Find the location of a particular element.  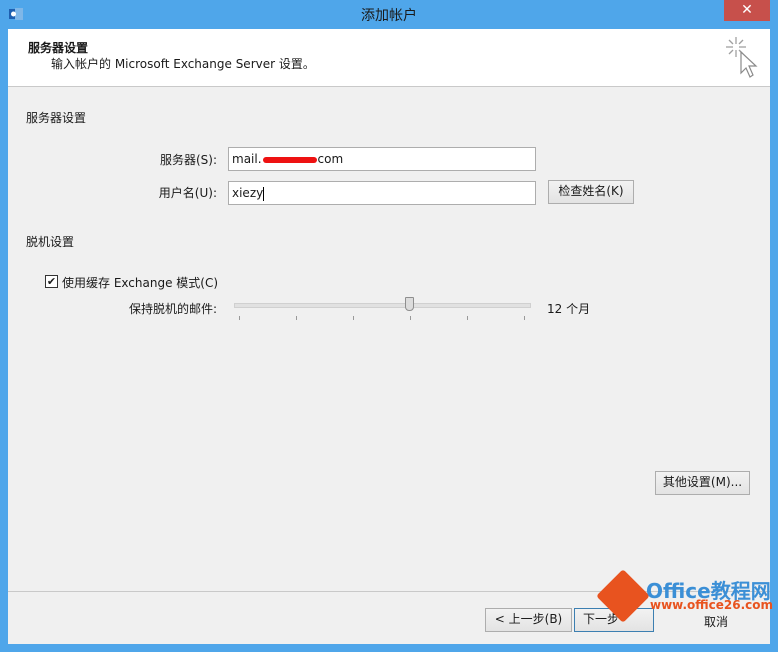

keep-mail-value: 12 个月 is located at coordinates (569, 309).